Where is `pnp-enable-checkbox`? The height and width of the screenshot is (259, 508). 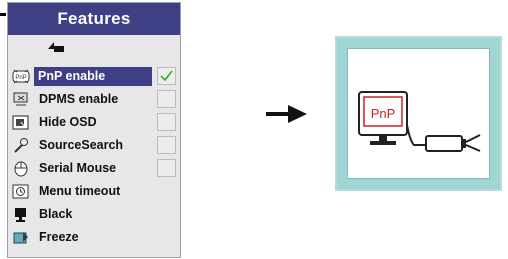
pnp-enable-checkbox is located at coordinates (166, 76).